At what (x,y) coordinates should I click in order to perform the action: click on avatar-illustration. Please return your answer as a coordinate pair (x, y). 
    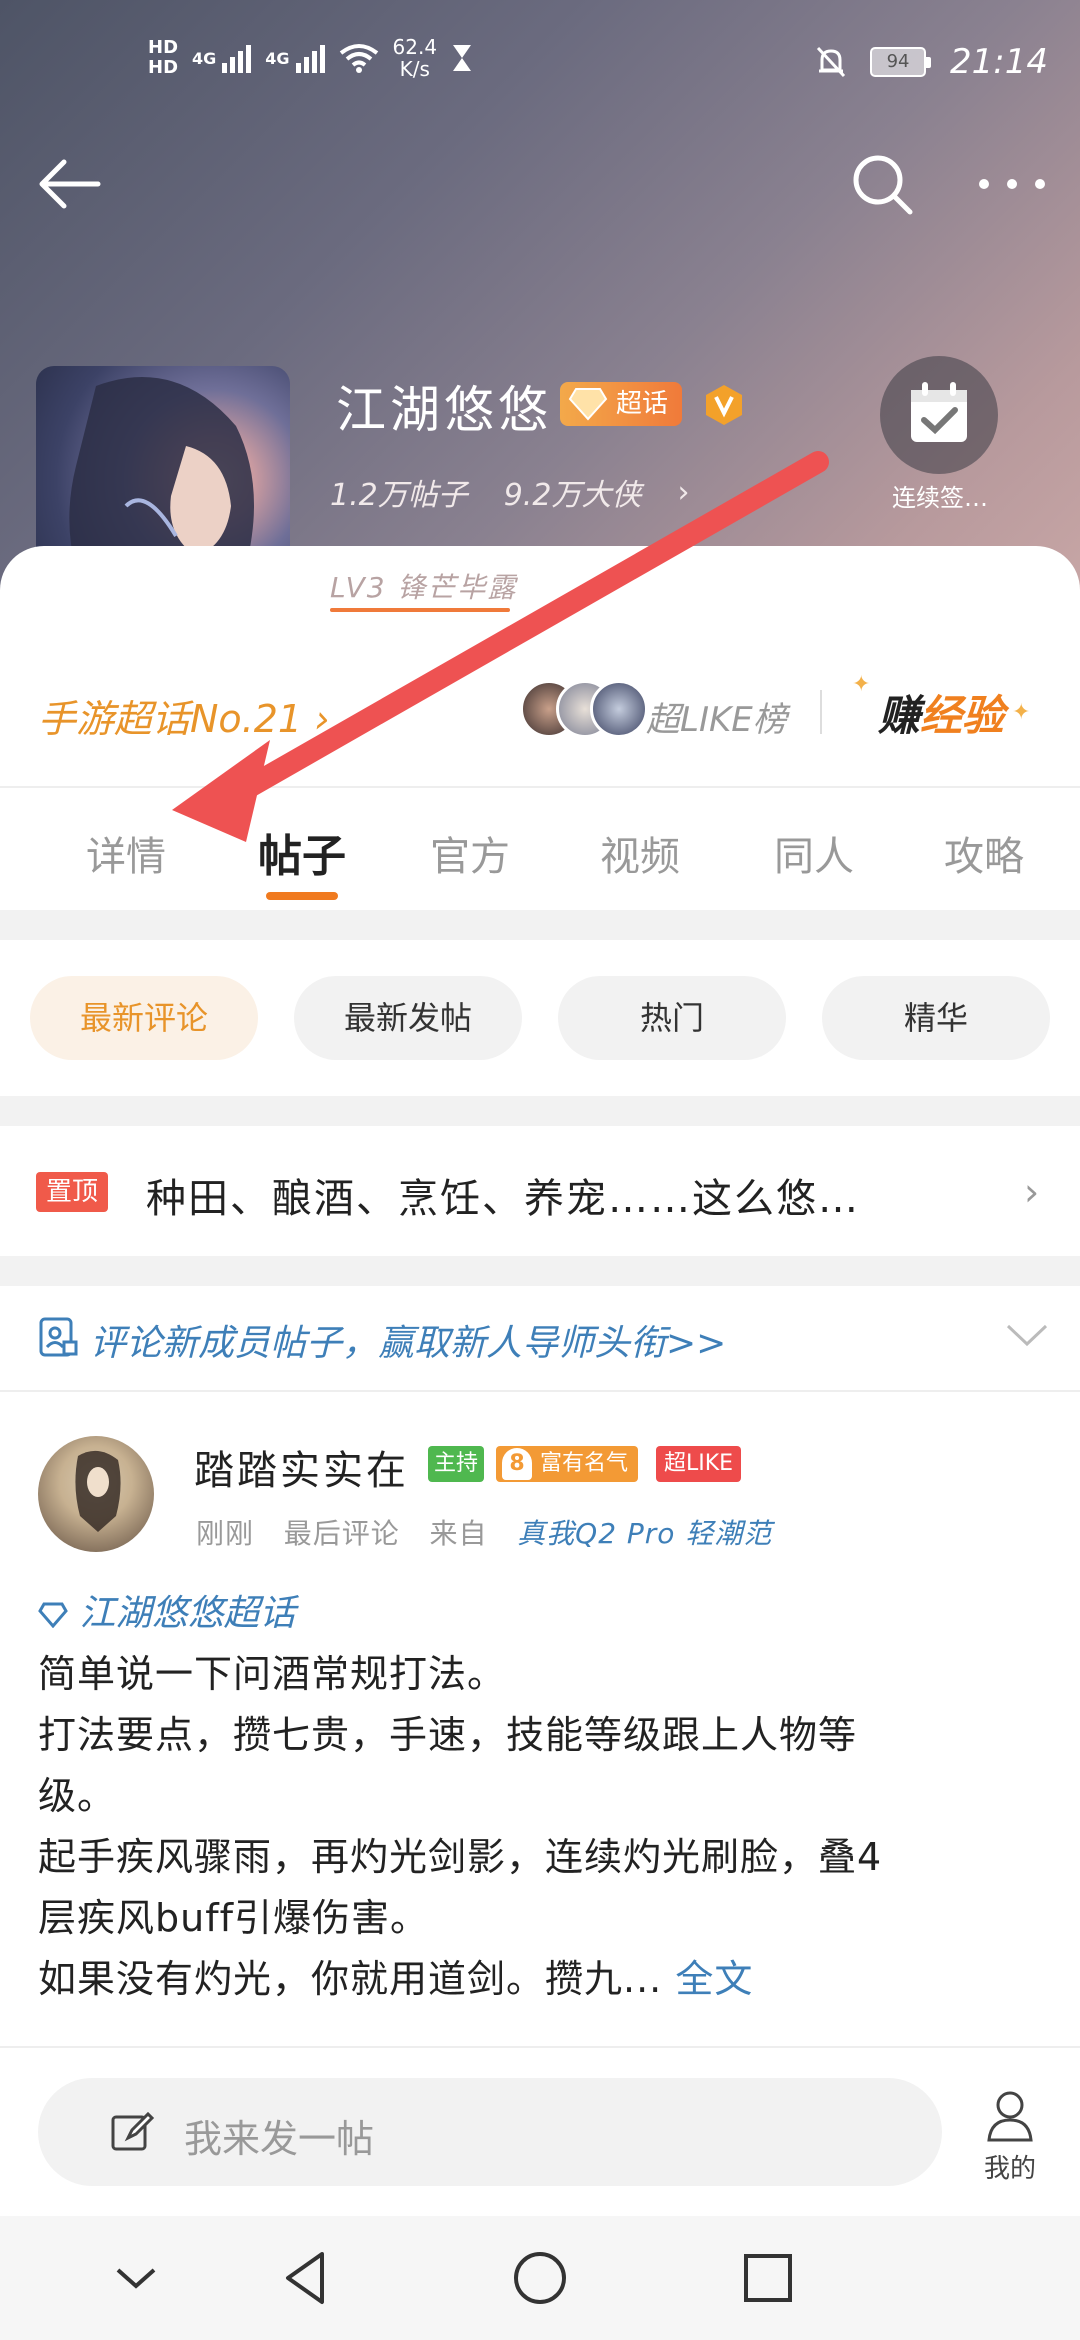
    Looking at the image, I should click on (98, 1491).